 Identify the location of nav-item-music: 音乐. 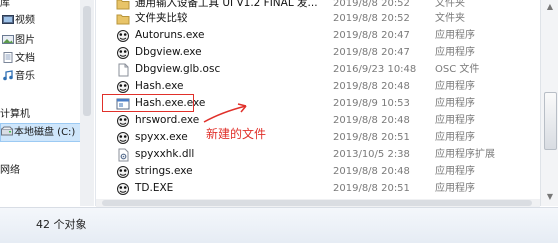
(18, 77).